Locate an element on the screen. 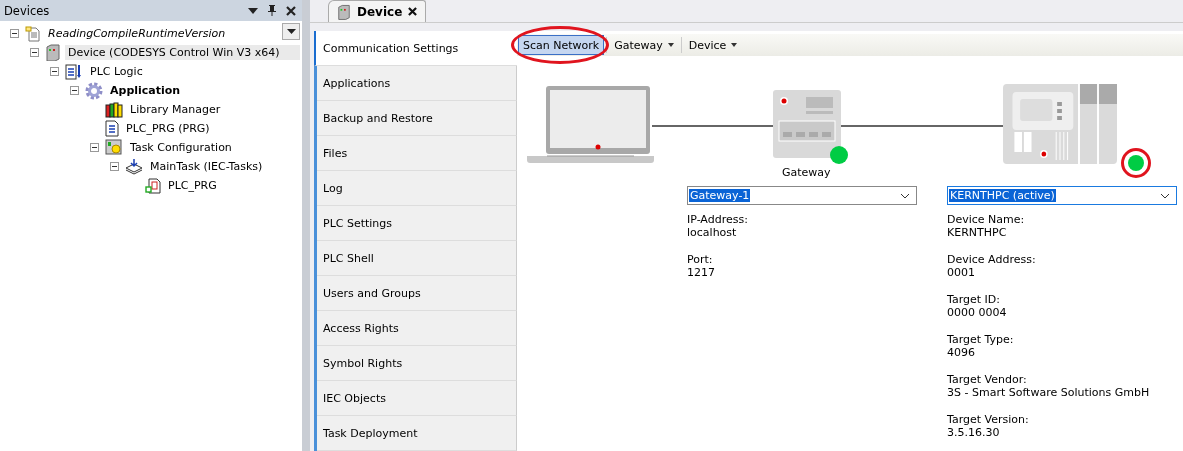 This screenshot has width=1183, height=451. tree-item: PLC_PRG is located at coordinates (192, 185).